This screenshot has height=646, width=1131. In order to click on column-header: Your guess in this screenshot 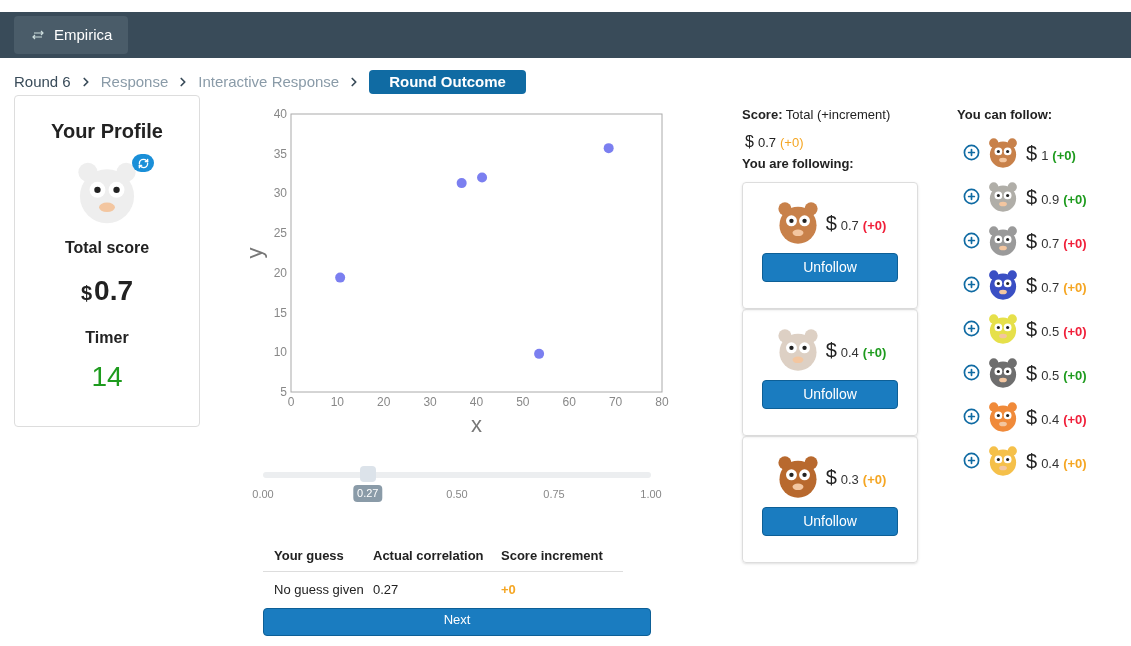, I will do `click(309, 555)`.